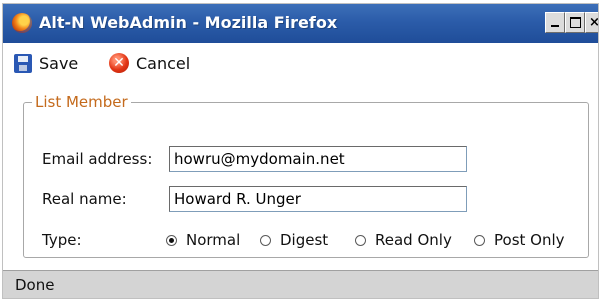 This screenshot has height=304, width=605. I want to click on minimize-icon, so click(555, 26).